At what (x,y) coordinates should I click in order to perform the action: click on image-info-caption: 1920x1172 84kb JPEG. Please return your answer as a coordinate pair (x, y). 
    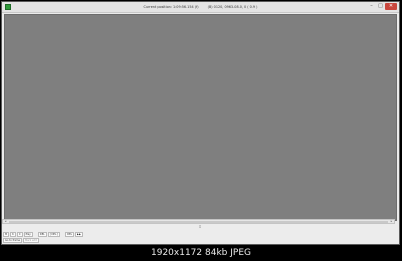
    Looking at the image, I should click on (201, 253).